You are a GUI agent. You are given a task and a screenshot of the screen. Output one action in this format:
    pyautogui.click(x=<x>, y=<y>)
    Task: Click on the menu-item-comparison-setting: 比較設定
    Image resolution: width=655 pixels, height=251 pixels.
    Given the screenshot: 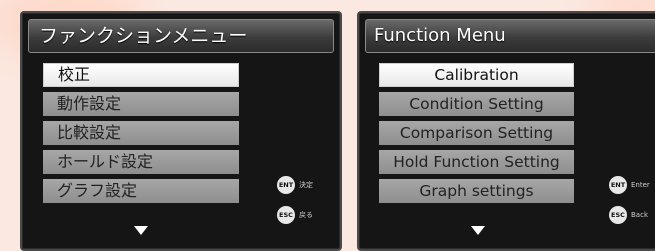 What is the action you would take?
    pyautogui.click(x=141, y=133)
    